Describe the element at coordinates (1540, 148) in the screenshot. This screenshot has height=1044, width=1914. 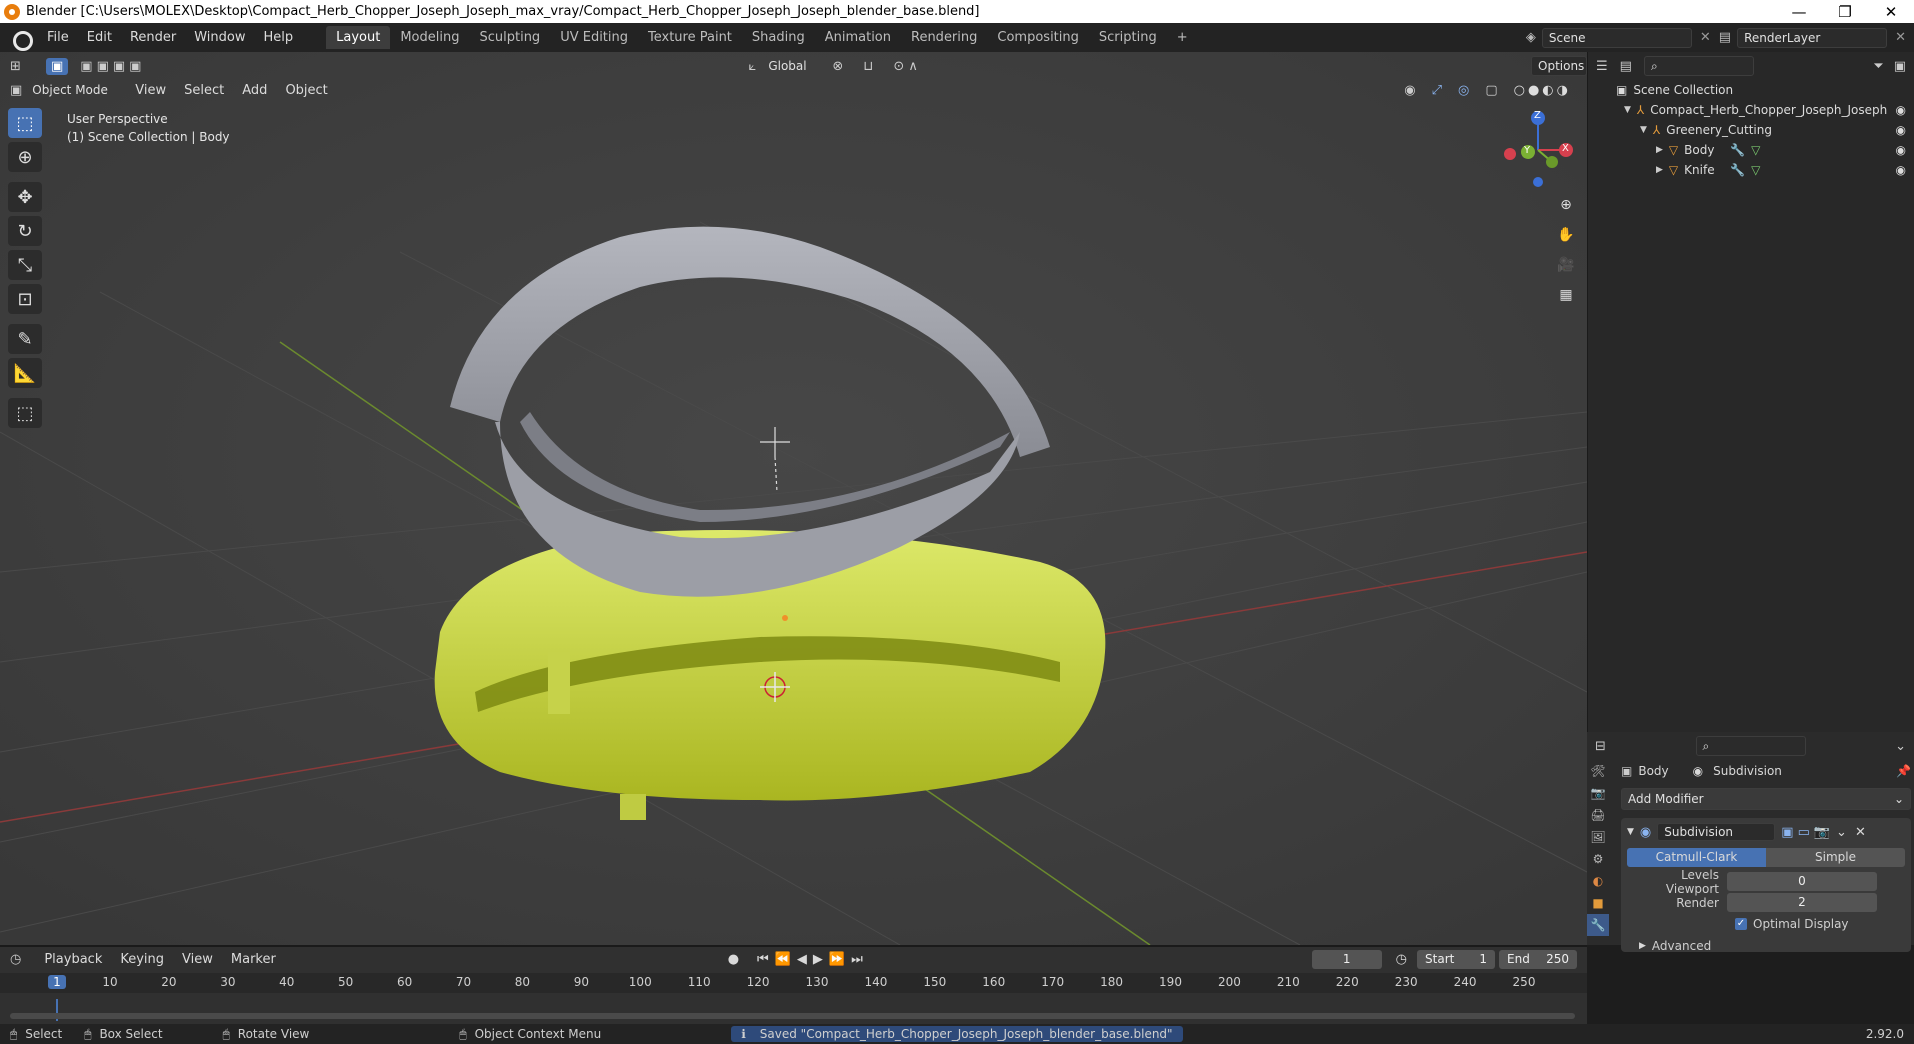
I see `navigation-gizmo: Z X Y` at that location.